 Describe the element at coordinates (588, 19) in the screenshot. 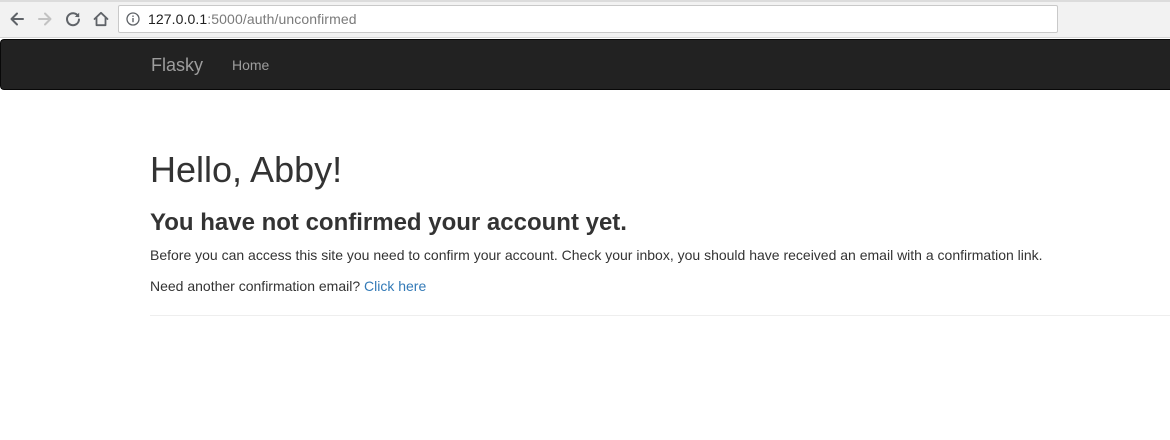

I see `address-bar: 127.0.0.1:5000/auth/unconfirmed` at that location.